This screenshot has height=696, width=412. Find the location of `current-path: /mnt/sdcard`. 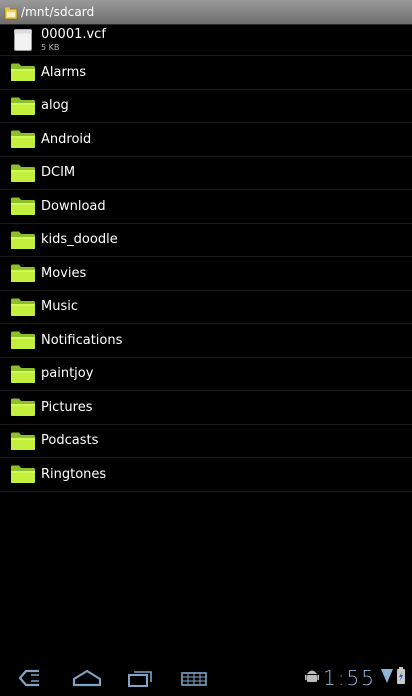

current-path: /mnt/sdcard is located at coordinates (58, 12).